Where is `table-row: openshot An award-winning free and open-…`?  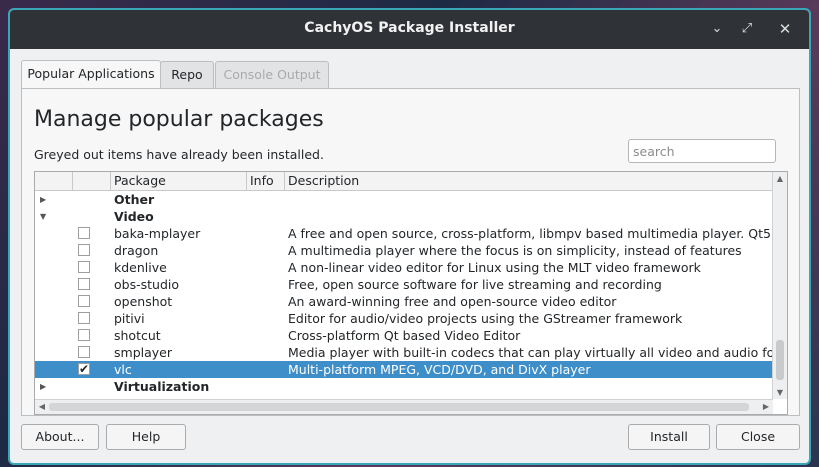
table-row: openshot An award-winning free and open-… is located at coordinates (404, 301).